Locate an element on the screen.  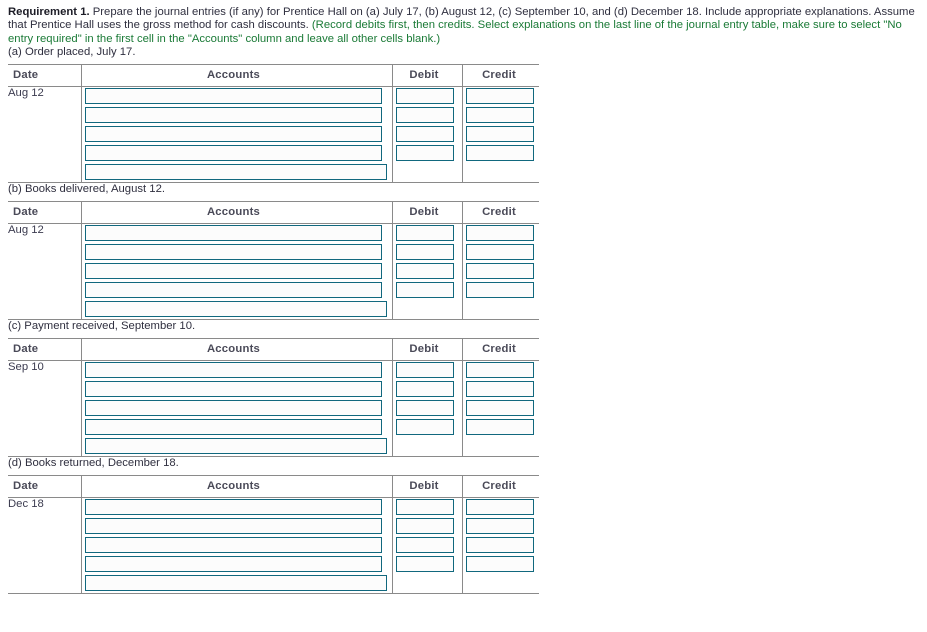
journal-entry-table-a: Date Accounts Debit Credit Aug 12 is located at coordinates (273, 123).